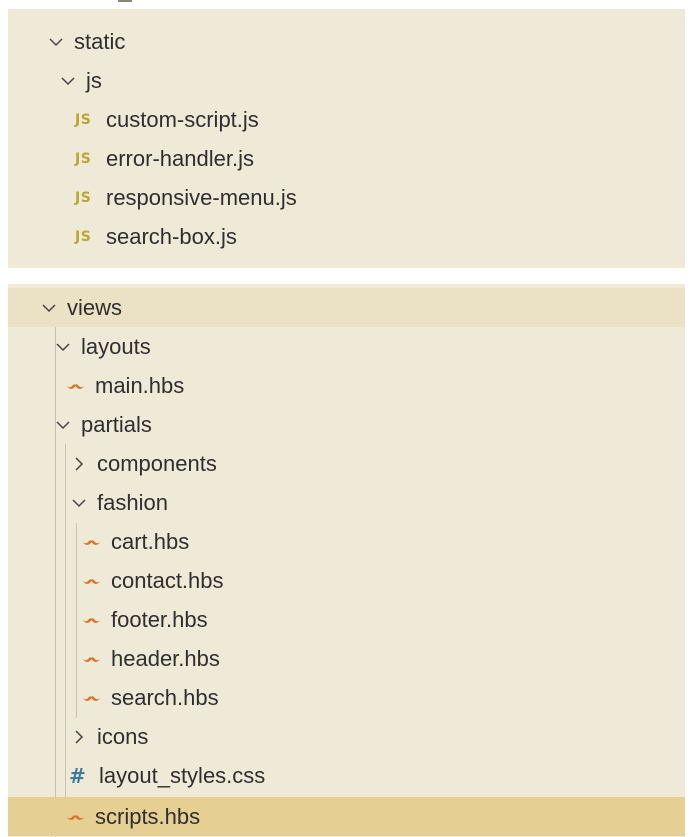 This screenshot has width=693, height=837. What do you see at coordinates (346, 697) in the screenshot?
I see `file-search-hbs: search.hbs` at bounding box center [346, 697].